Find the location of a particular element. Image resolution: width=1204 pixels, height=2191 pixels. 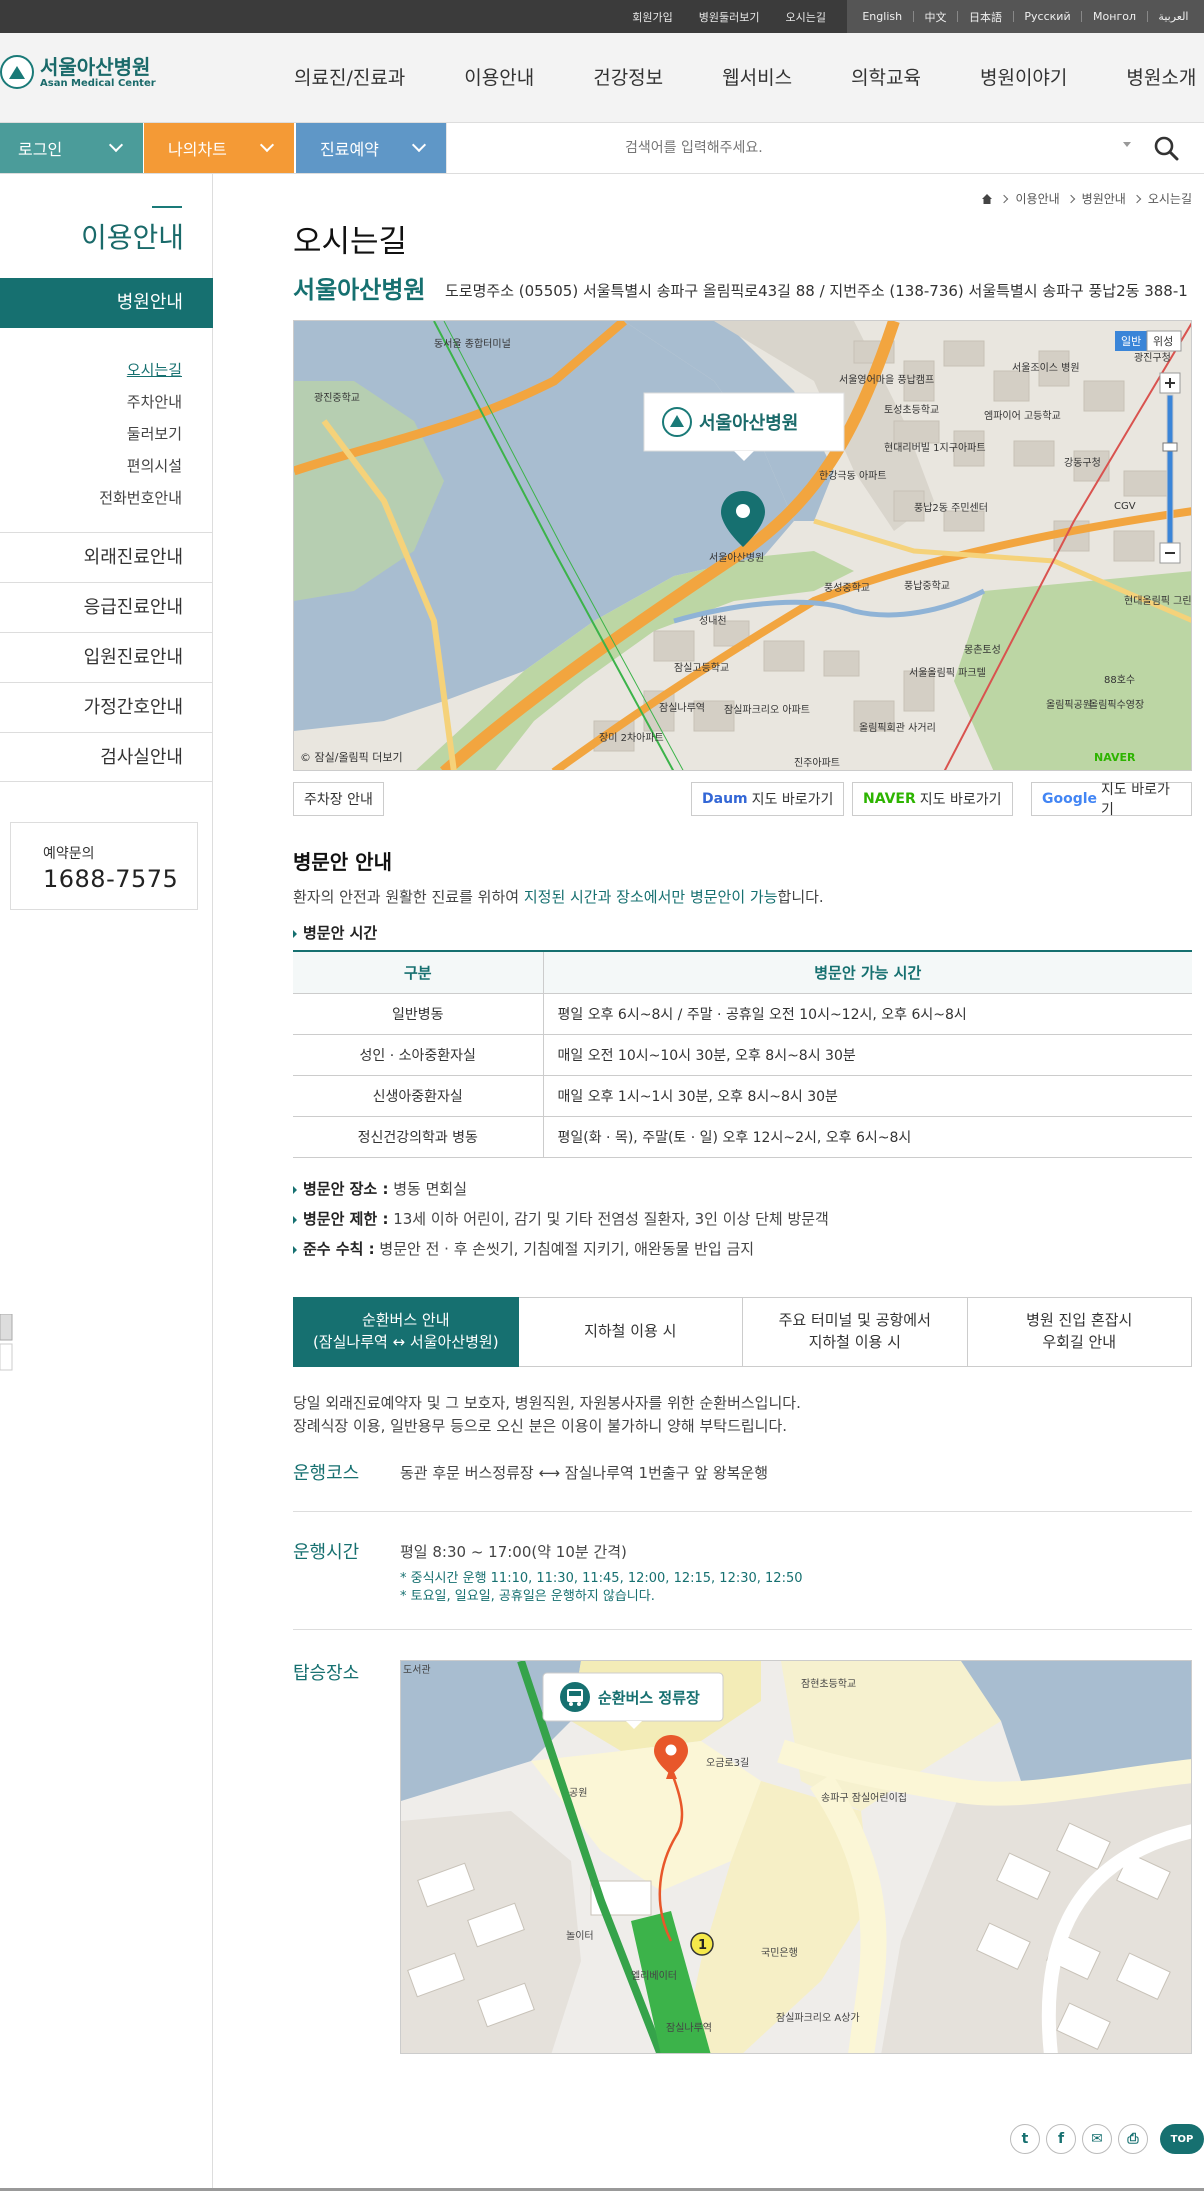

sidebar-sub-facilities: 편의시설 is located at coordinates (140, 466).